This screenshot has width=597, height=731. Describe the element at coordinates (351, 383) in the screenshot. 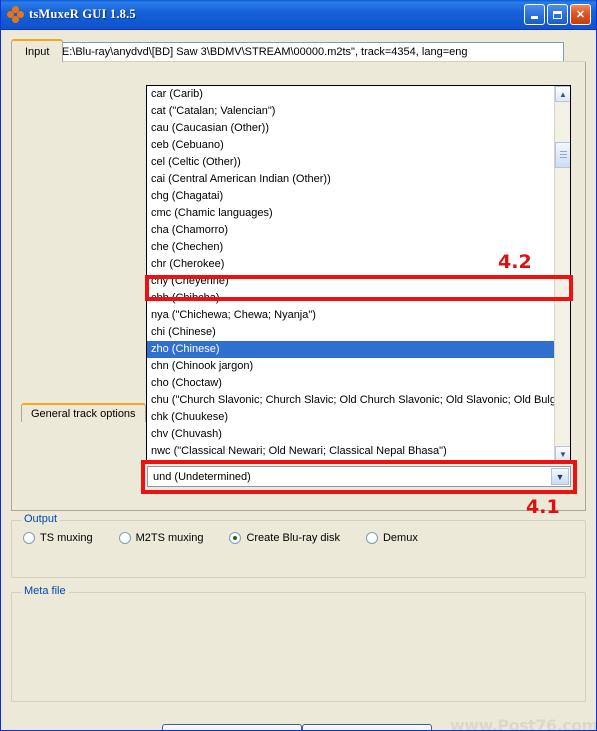

I see `language-option: cho (Choctaw)` at that location.